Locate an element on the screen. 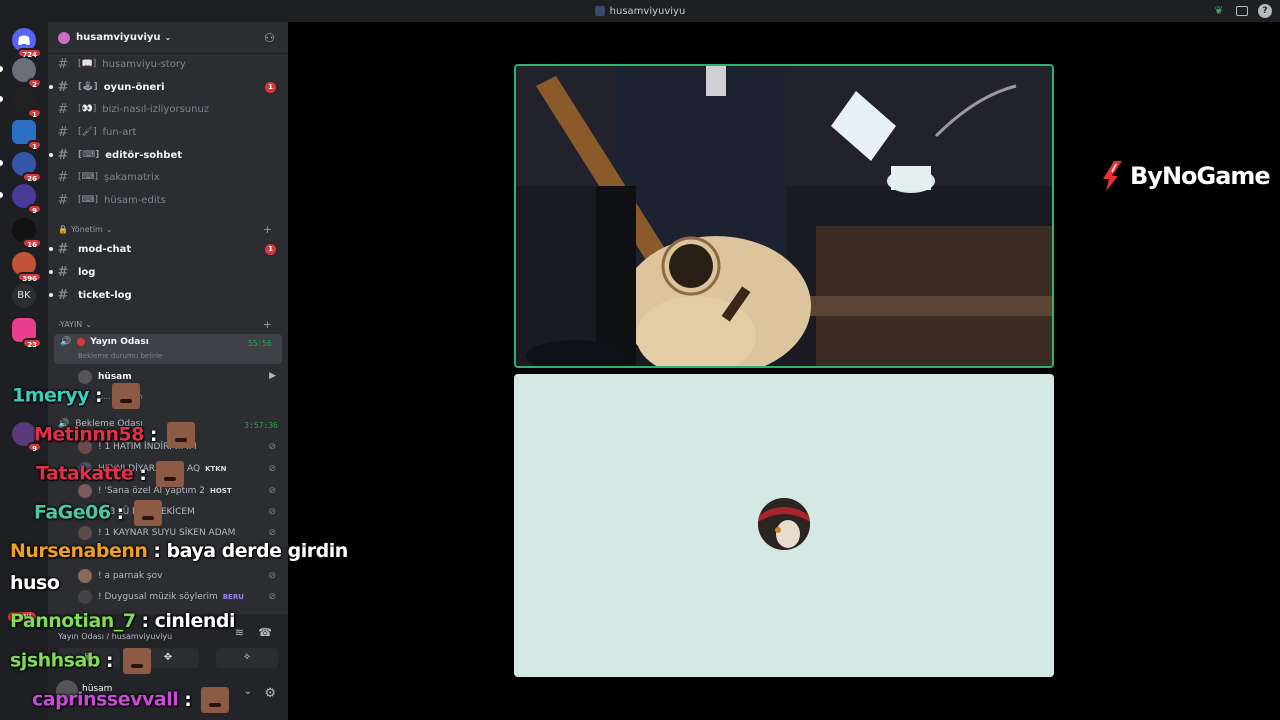 The height and width of the screenshot is (720, 1280). chat-message: huso is located at coordinates (35, 583).